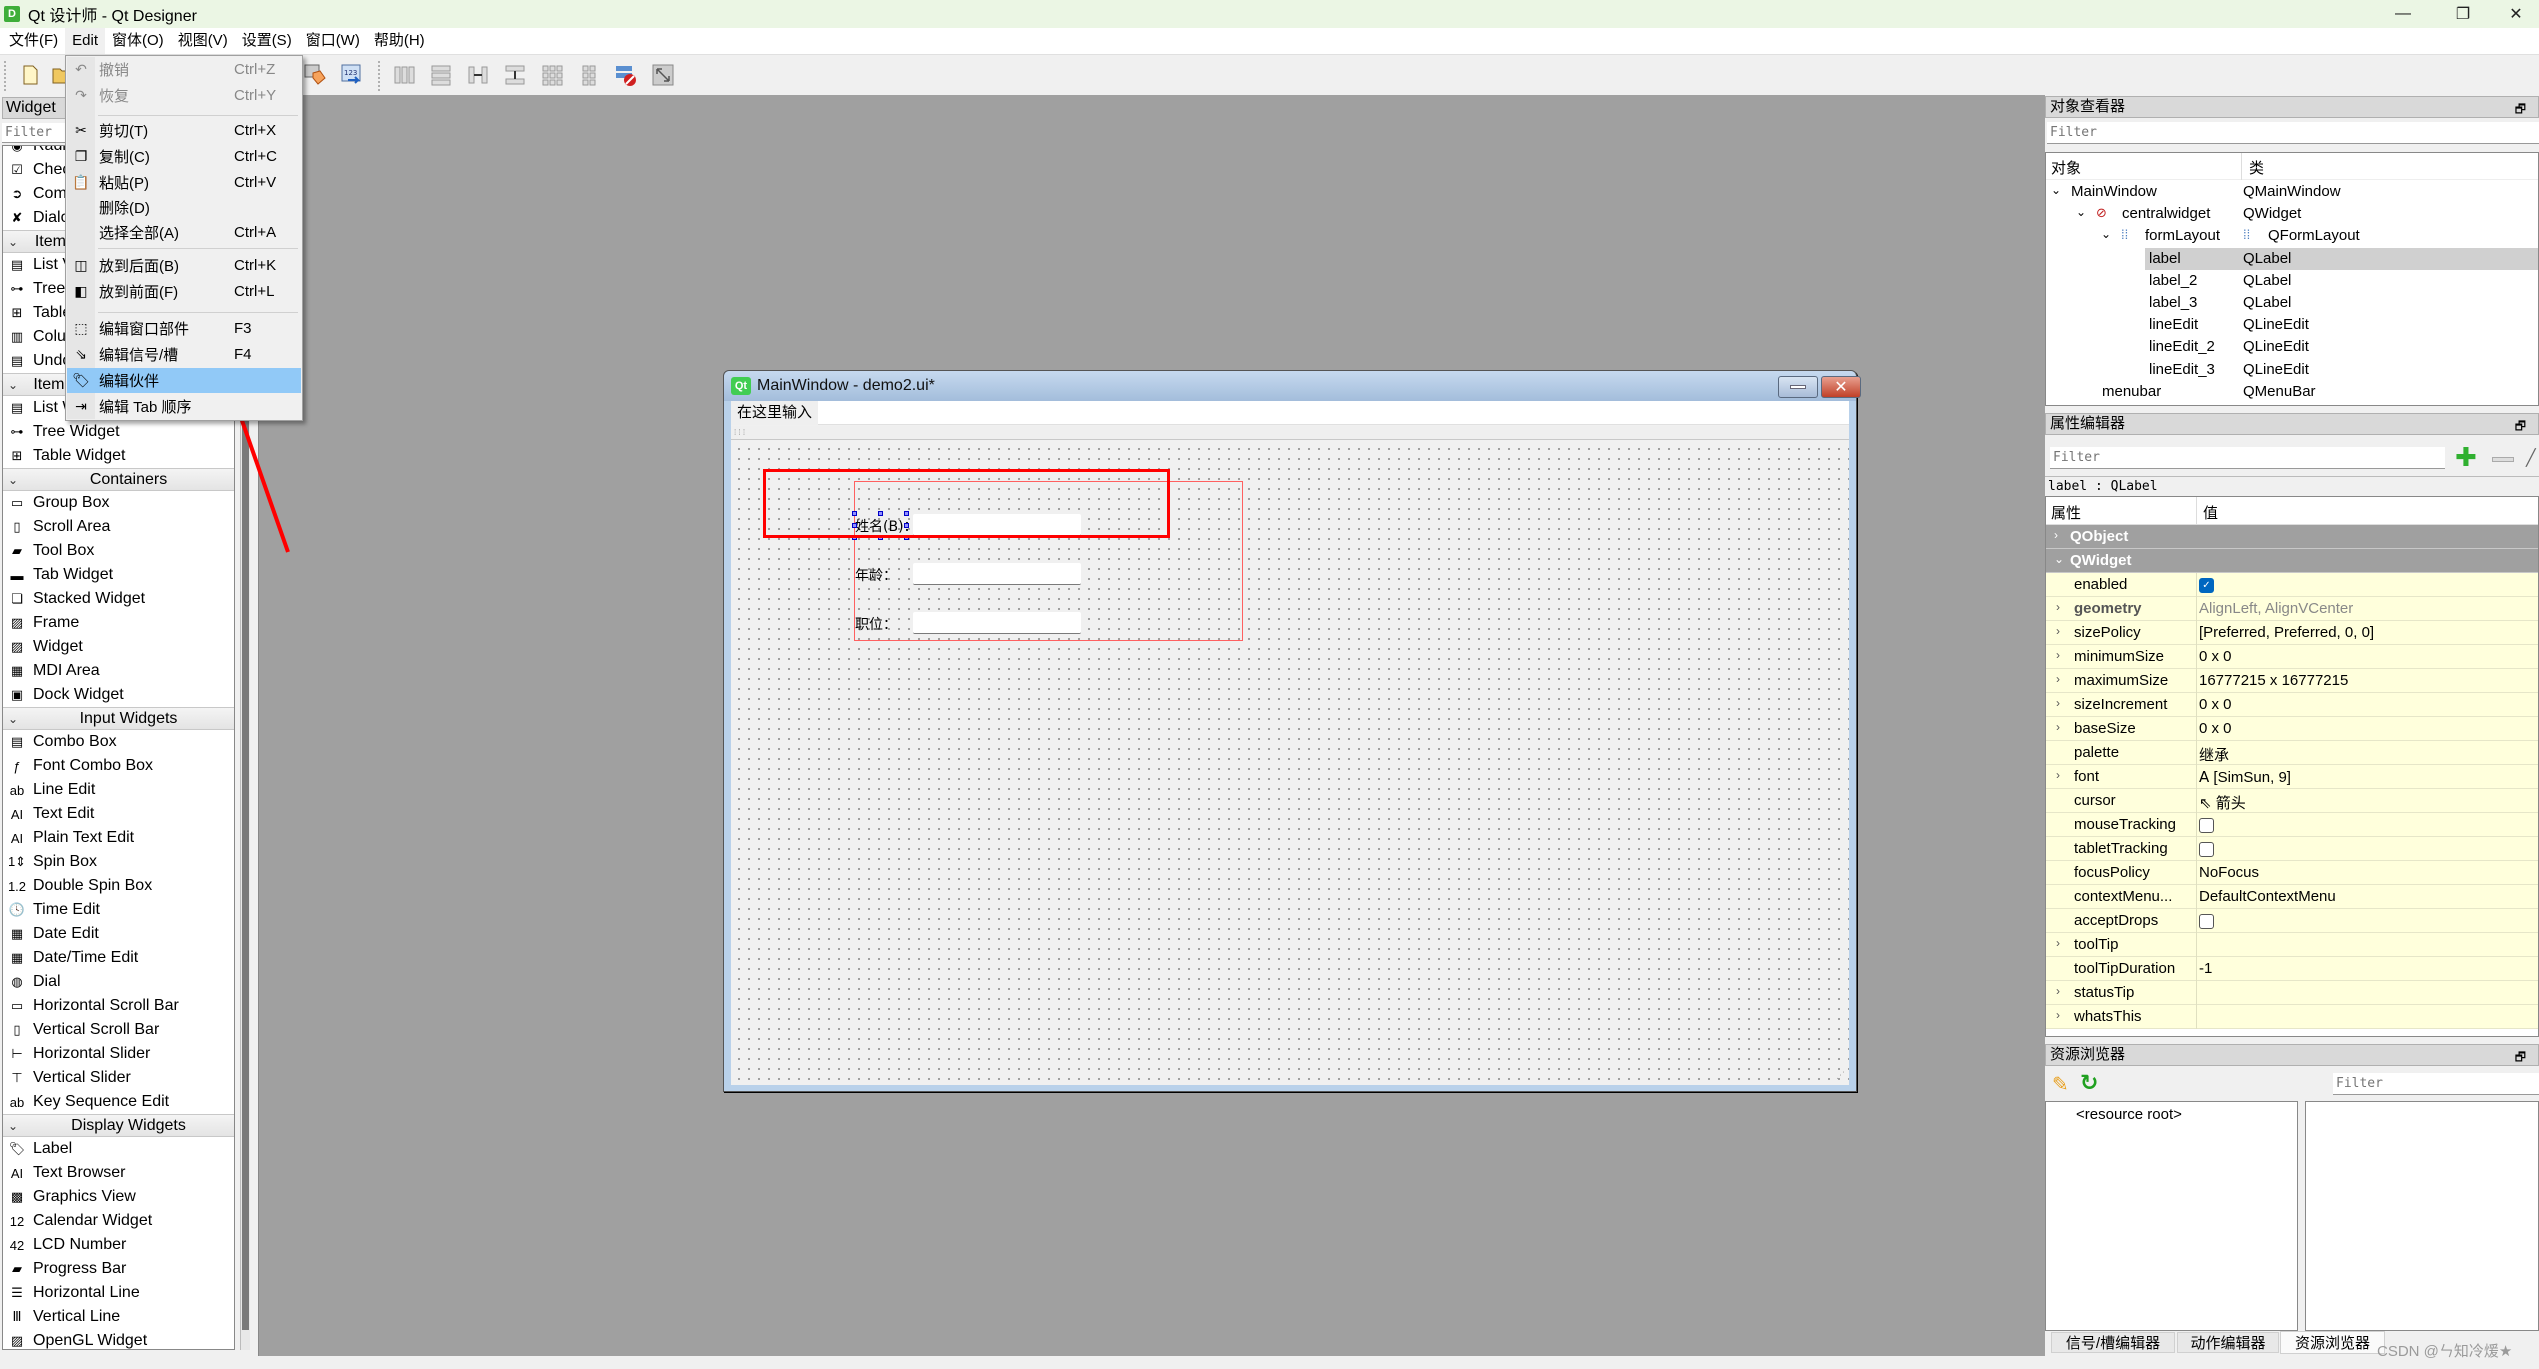 This screenshot has height=1369, width=2539. Describe the element at coordinates (118, 1293) in the screenshot. I see `widget-item: ☰ Horizontal Line` at that location.